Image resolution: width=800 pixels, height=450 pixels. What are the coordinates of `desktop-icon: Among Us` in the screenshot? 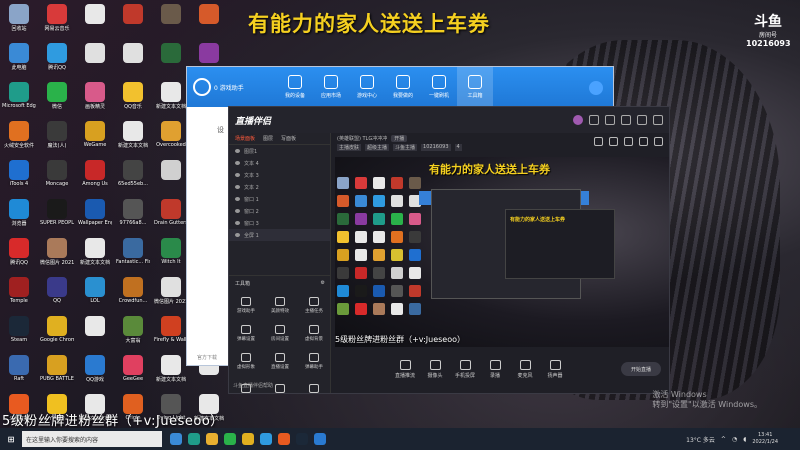 It's located at (95, 177).